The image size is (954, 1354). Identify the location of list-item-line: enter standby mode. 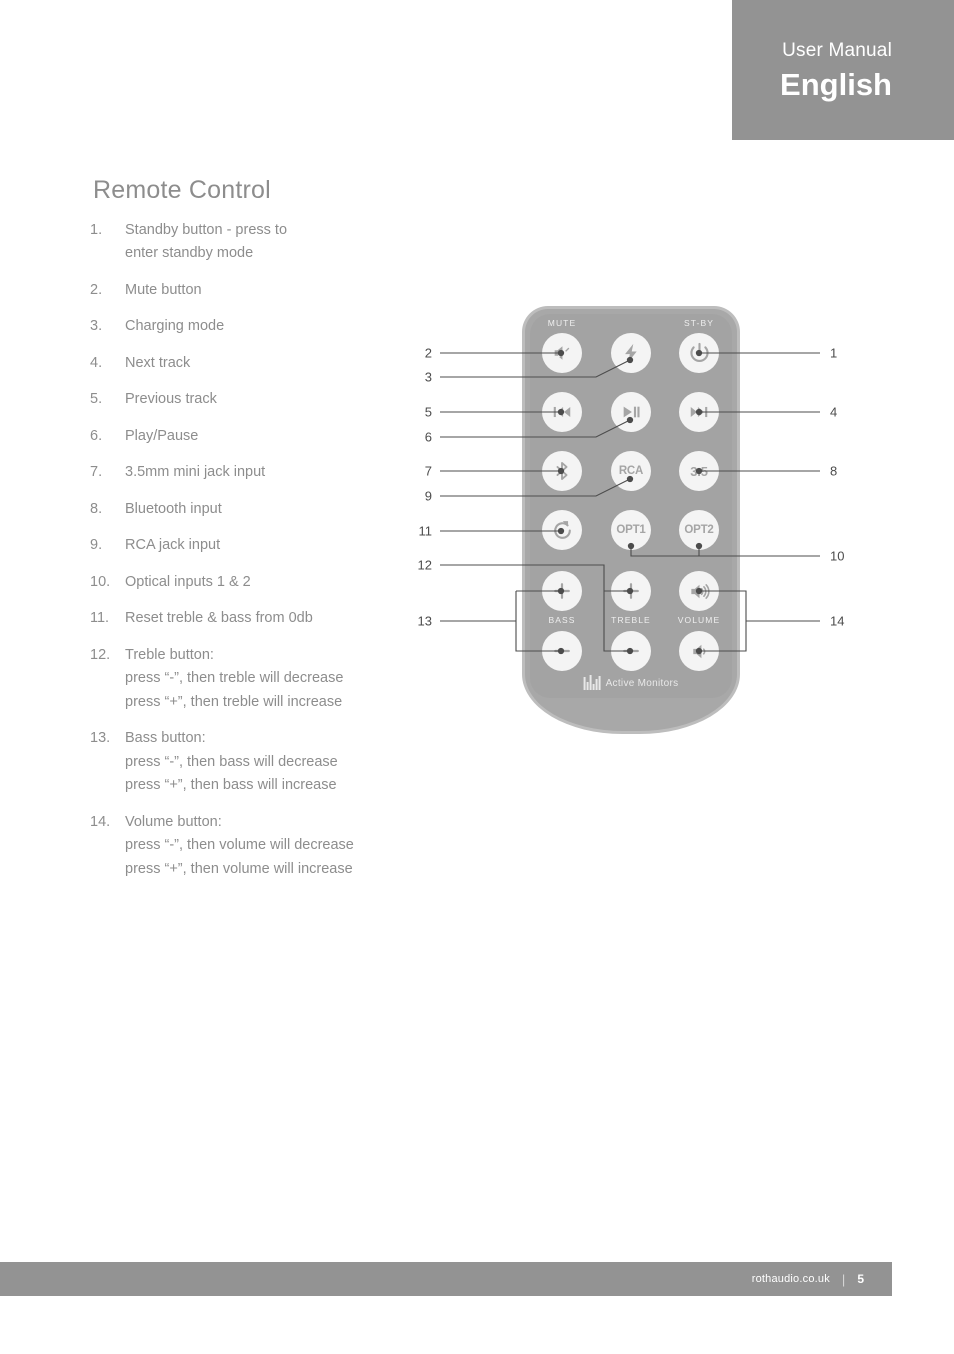
(189, 253).